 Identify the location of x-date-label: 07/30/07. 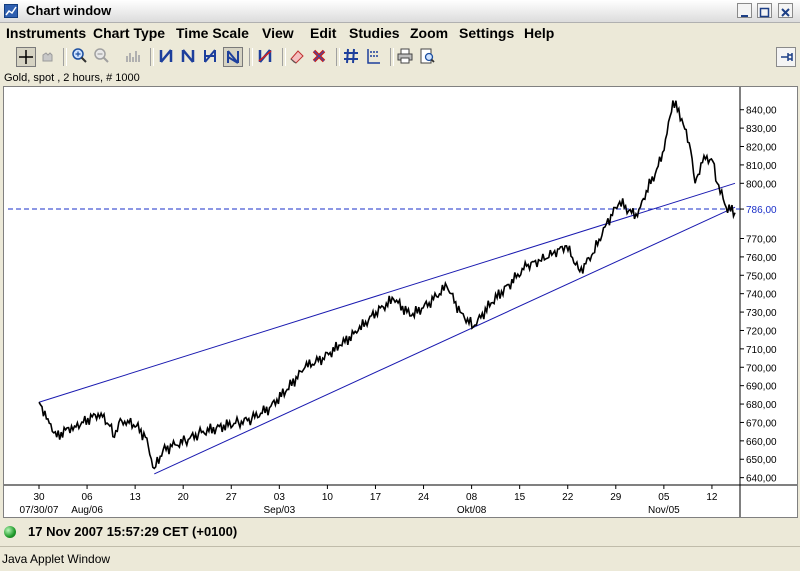
(39, 510).